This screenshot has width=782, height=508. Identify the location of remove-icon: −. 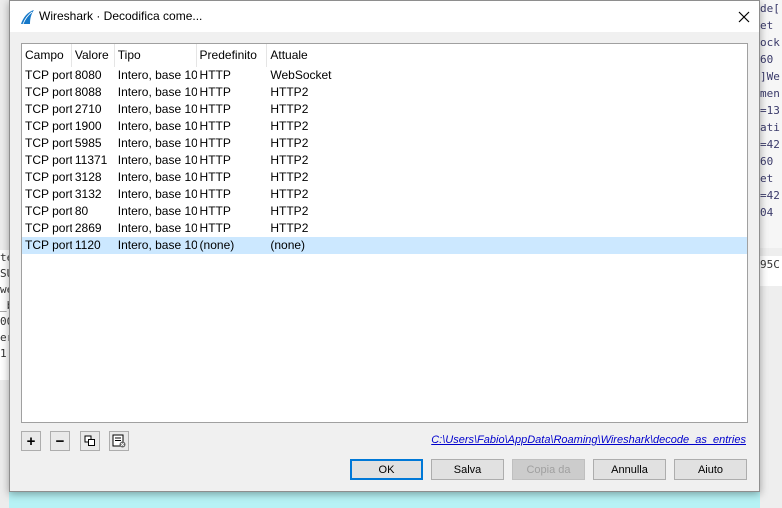
(60, 441).